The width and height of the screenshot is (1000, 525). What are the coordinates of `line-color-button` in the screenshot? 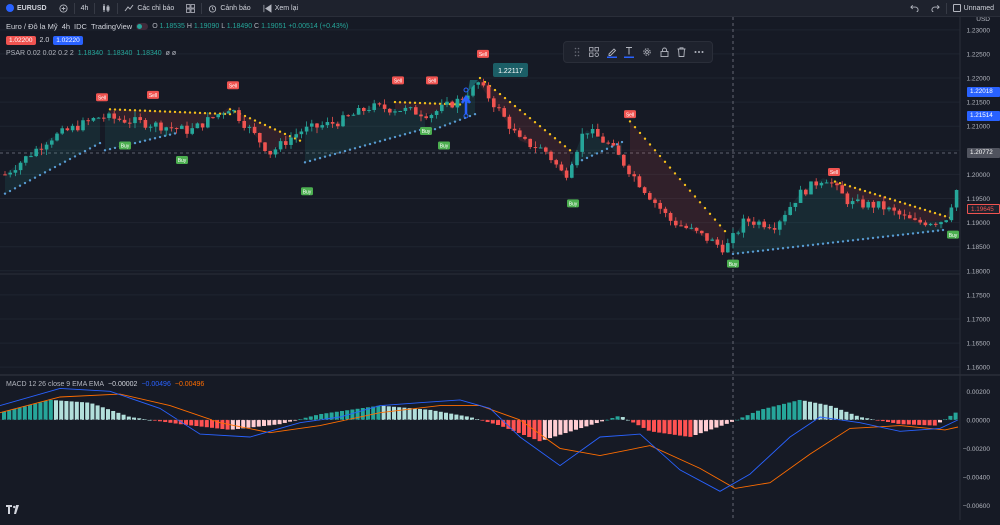 It's located at (612, 52).